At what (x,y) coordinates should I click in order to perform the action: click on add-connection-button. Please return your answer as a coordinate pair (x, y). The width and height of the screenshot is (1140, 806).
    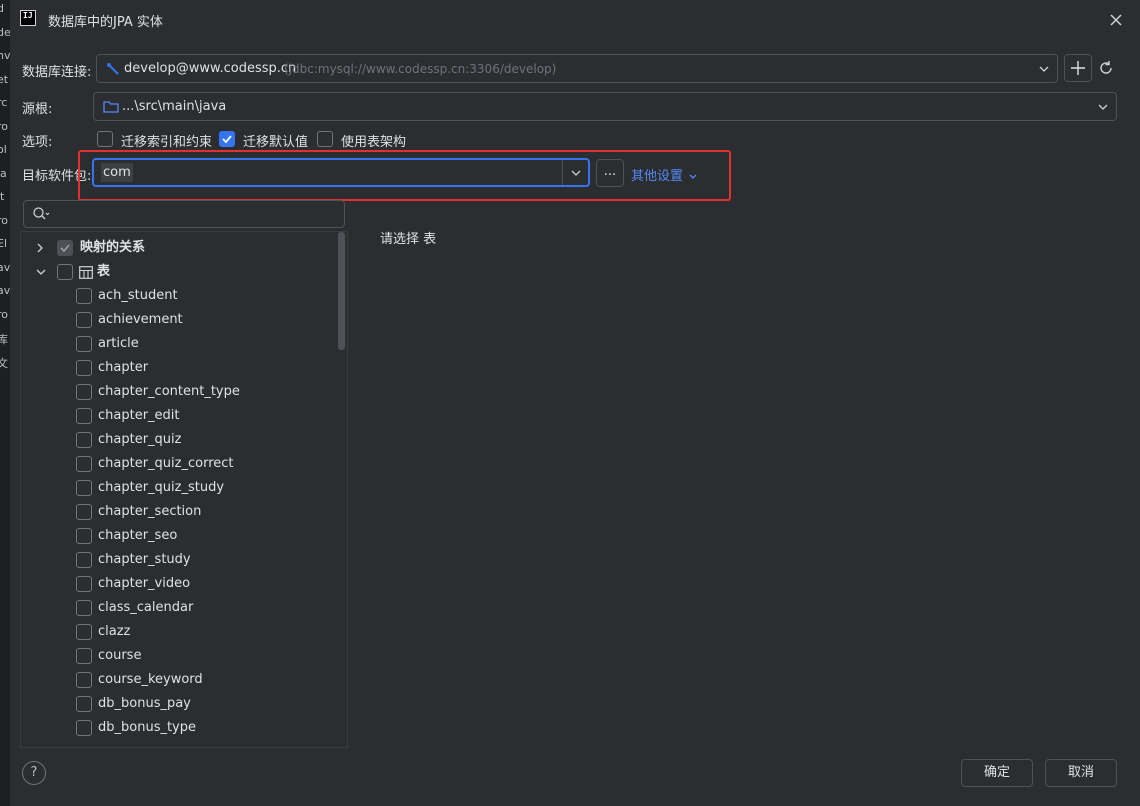
    Looking at the image, I should click on (1078, 68).